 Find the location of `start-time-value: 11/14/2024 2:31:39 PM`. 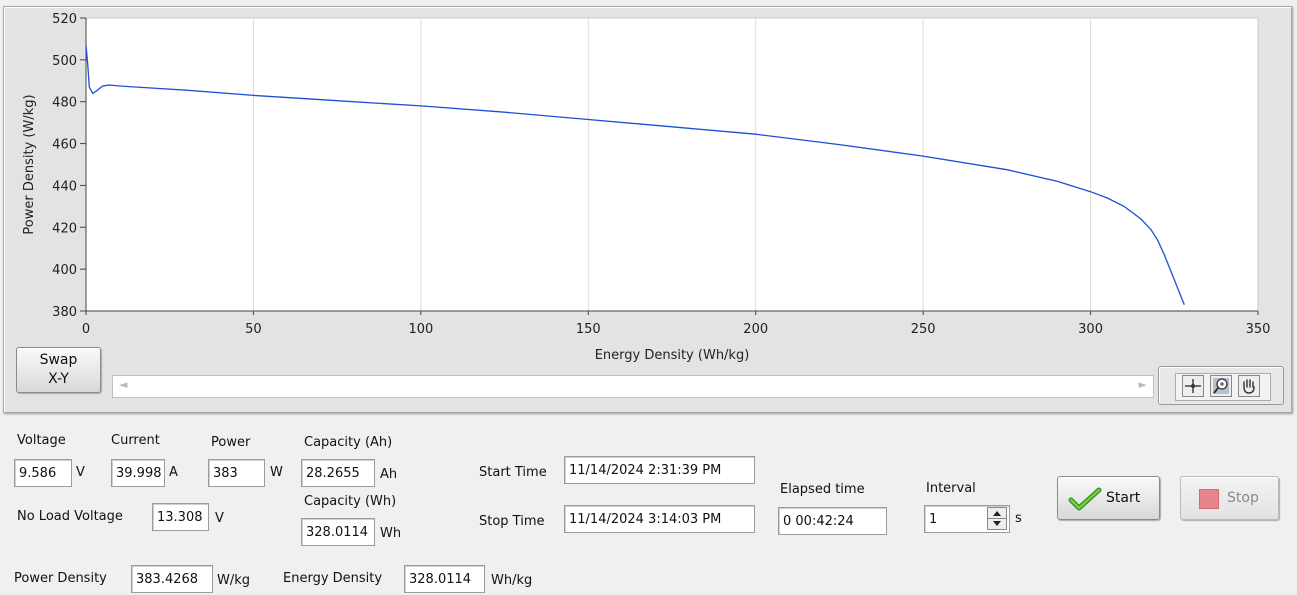

start-time-value: 11/14/2024 2:31:39 PM is located at coordinates (659, 470).